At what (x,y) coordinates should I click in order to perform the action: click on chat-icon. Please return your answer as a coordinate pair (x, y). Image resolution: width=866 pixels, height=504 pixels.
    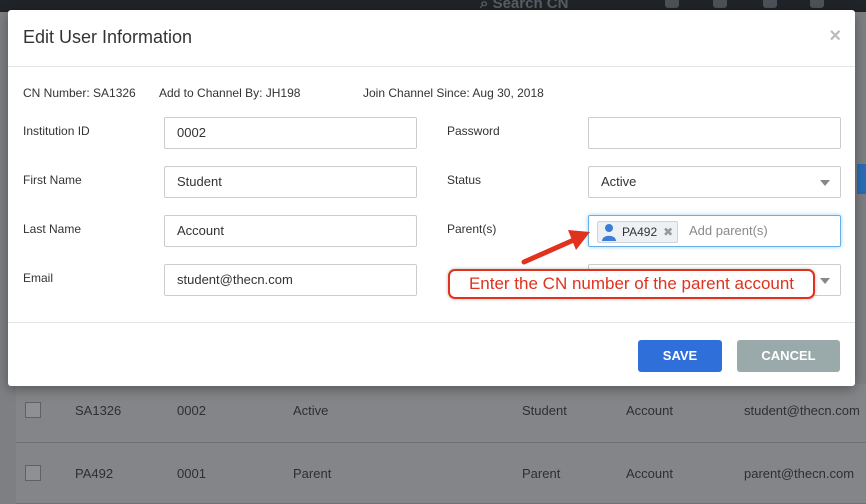
    Looking at the image, I should click on (817, 4).